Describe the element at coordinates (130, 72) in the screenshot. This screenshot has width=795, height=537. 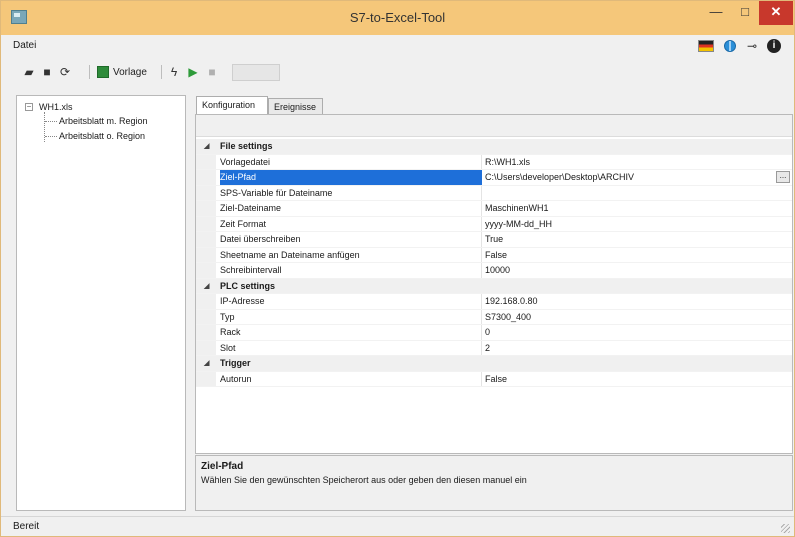
I see `vorlage-label: Vorlage` at that location.